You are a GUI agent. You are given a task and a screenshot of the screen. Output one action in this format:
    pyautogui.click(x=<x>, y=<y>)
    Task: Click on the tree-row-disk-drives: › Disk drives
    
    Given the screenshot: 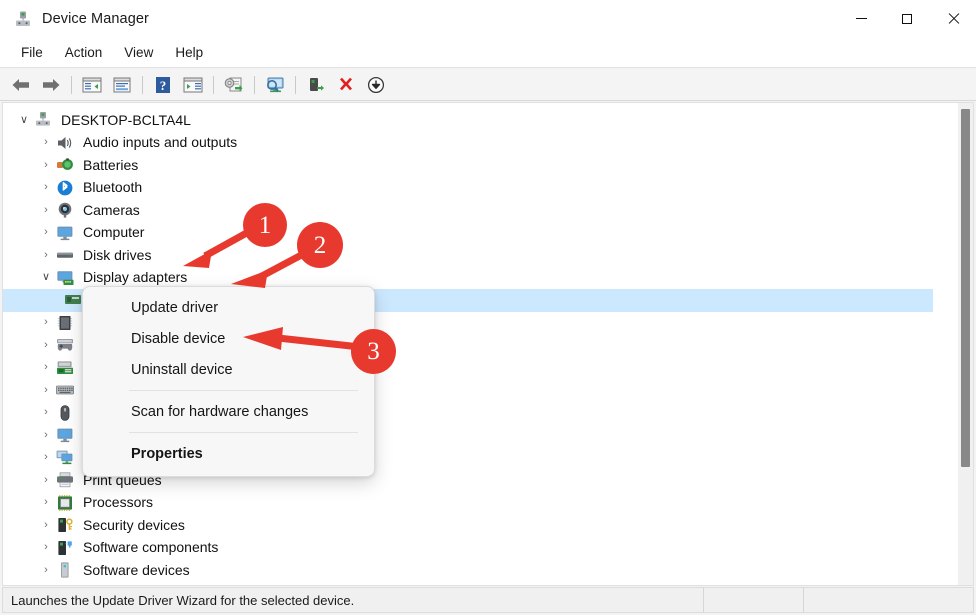 What is the action you would take?
    pyautogui.click(x=468, y=255)
    